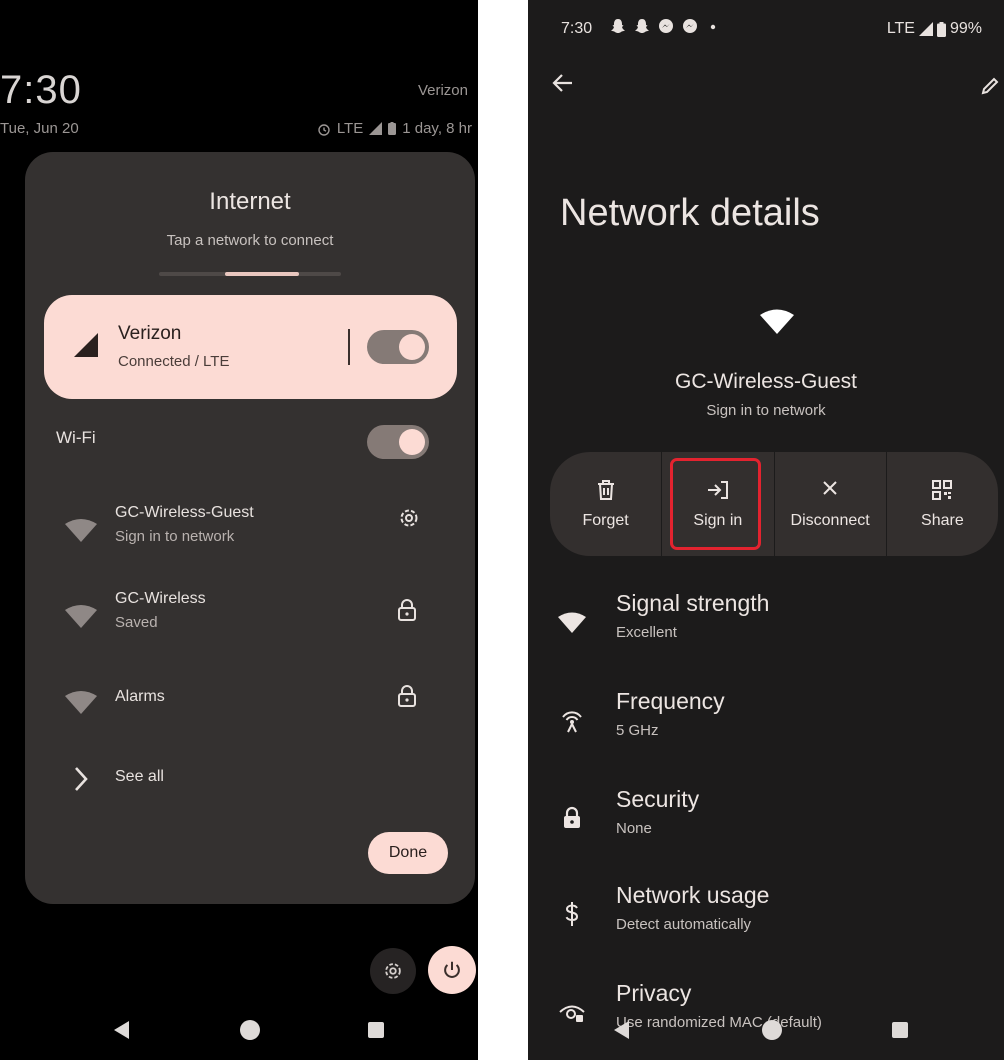 The image size is (1004, 1060). Describe the element at coordinates (136, 622) in the screenshot. I see `network-status: Saved` at that location.